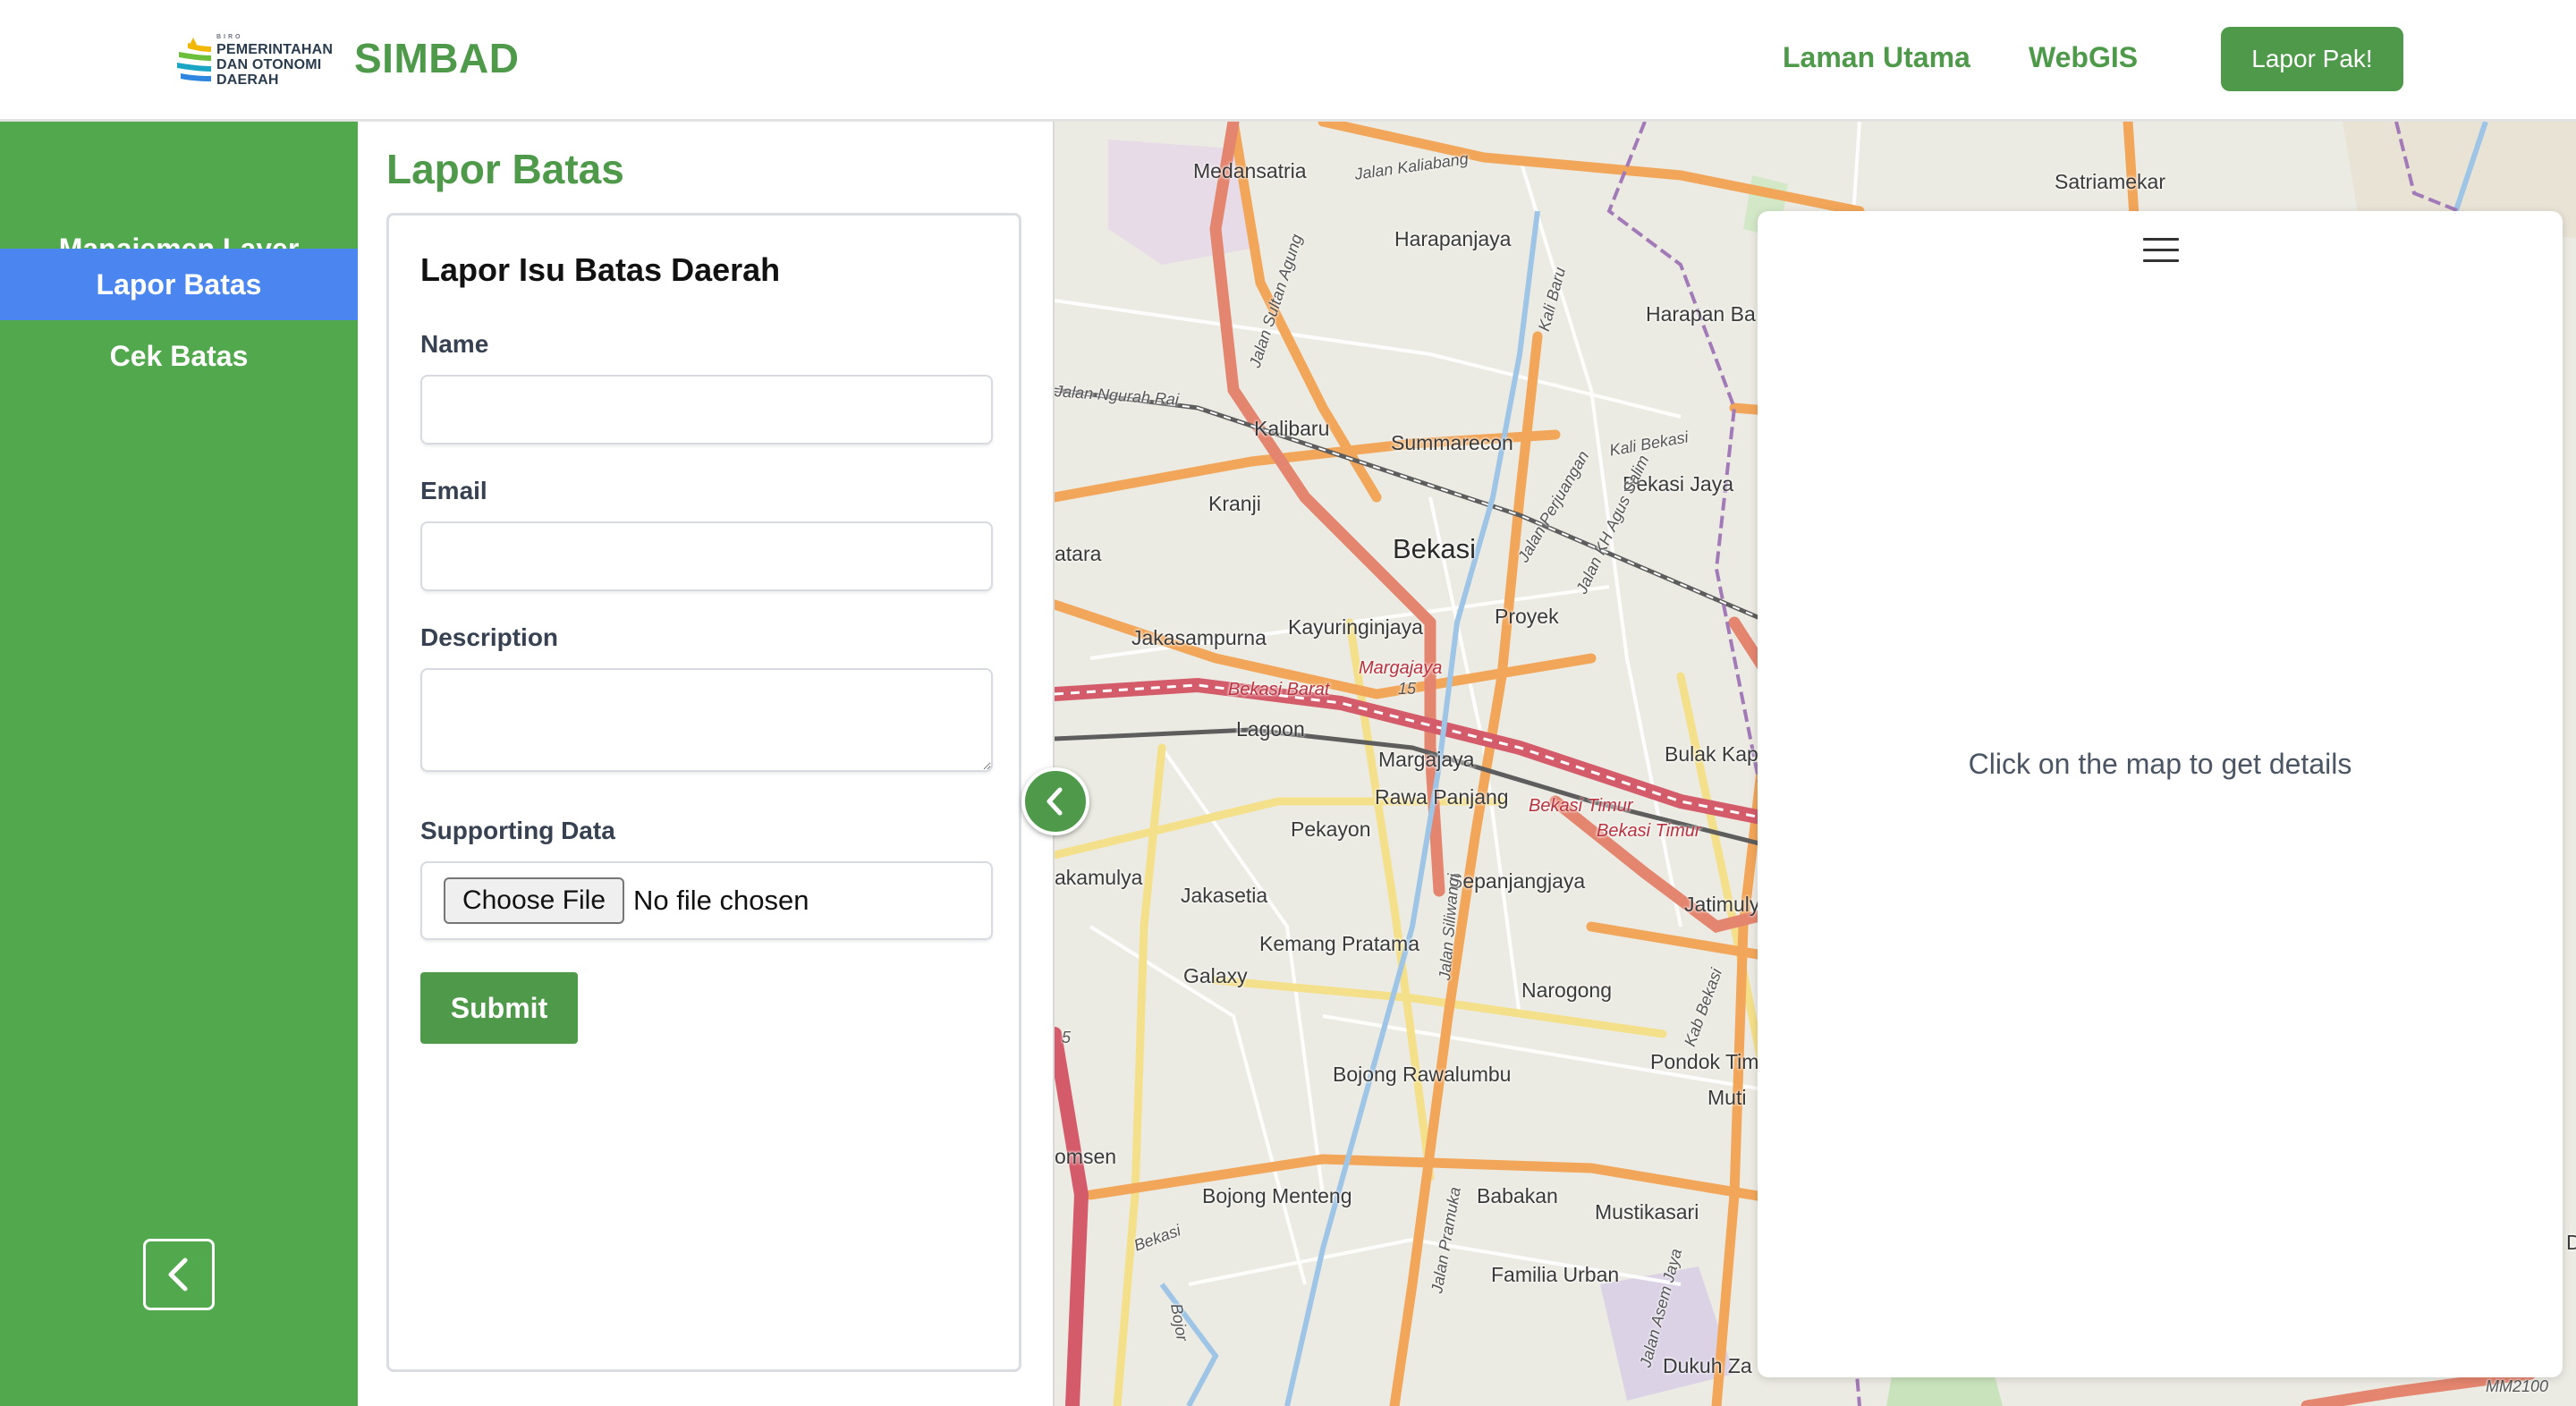 This screenshot has width=2576, height=1406. I want to click on nav-webgis: WebGIS, so click(2083, 58).